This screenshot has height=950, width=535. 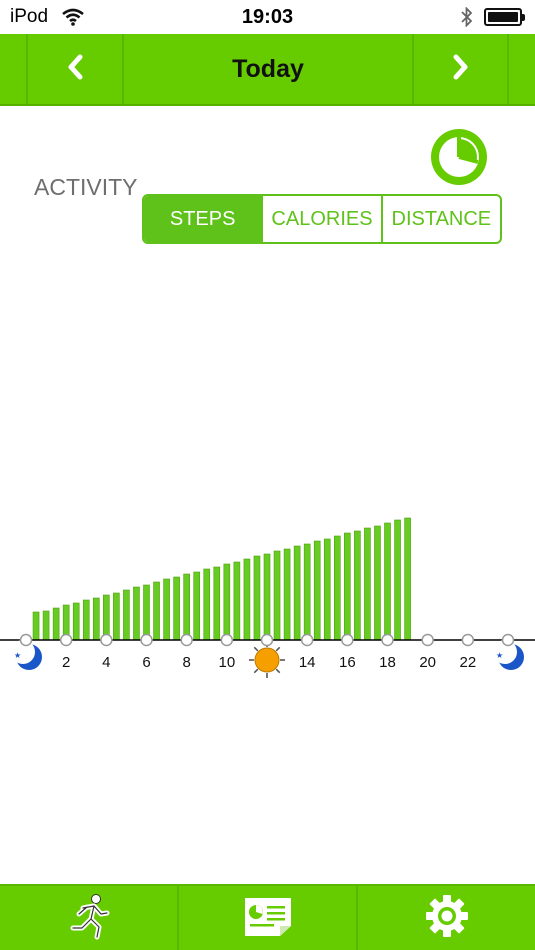 I want to click on x-tick-label: 18, so click(x=387, y=662).